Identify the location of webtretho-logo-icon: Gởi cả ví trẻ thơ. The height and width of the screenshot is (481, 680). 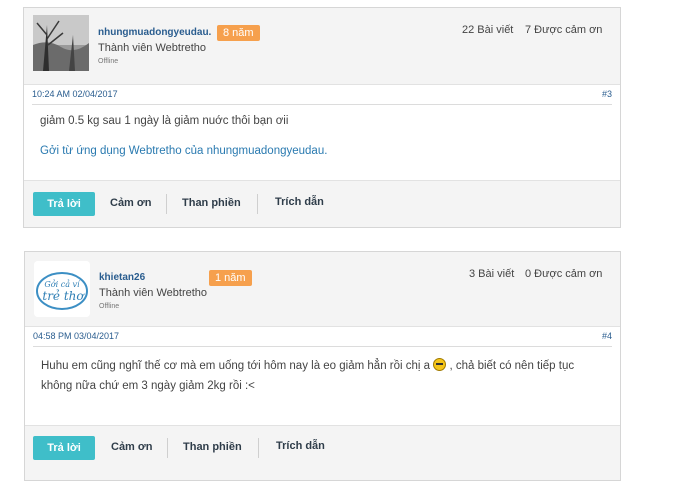
(62, 289).